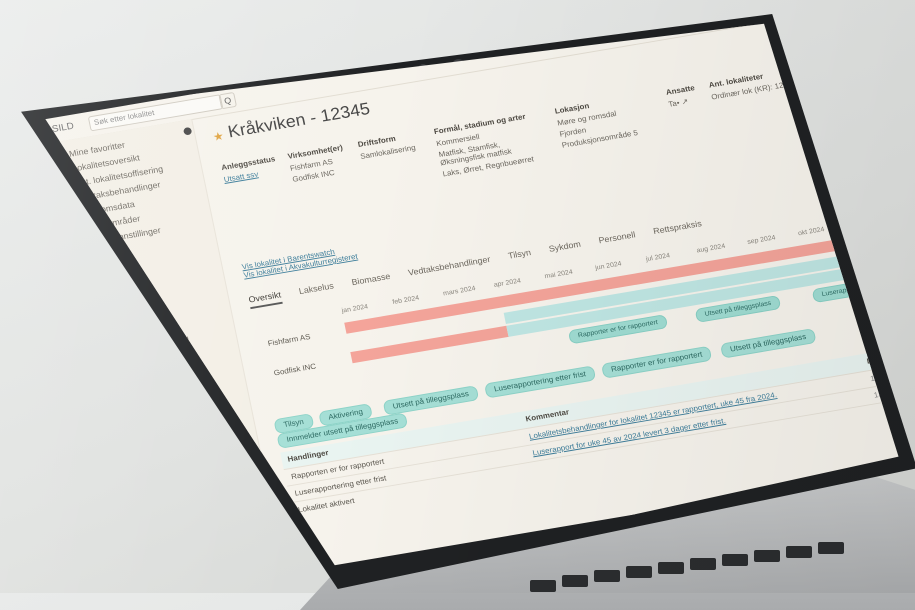  What do you see at coordinates (289, 340) in the screenshot?
I see `timeline-row-label: Fishfarm AS` at bounding box center [289, 340].